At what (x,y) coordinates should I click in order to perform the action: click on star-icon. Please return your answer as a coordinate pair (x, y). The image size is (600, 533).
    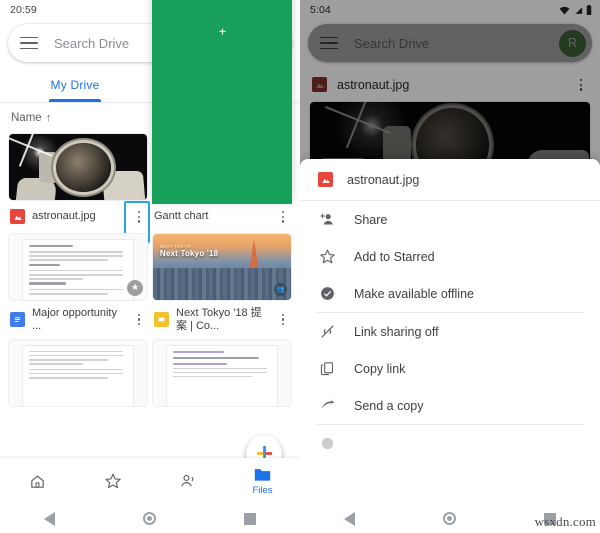
    Looking at the image, I should click on (112, 481).